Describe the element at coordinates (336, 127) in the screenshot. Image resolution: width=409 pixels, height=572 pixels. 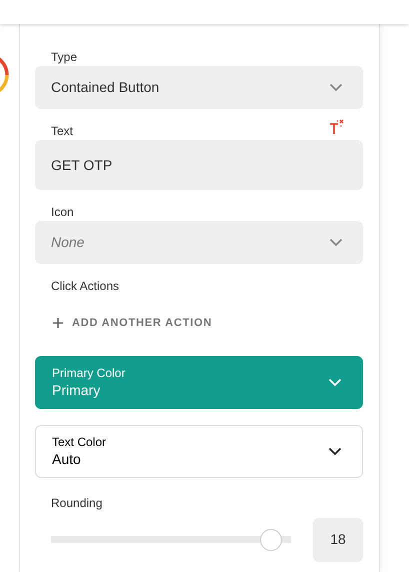
I see `clear-format-icon` at that location.